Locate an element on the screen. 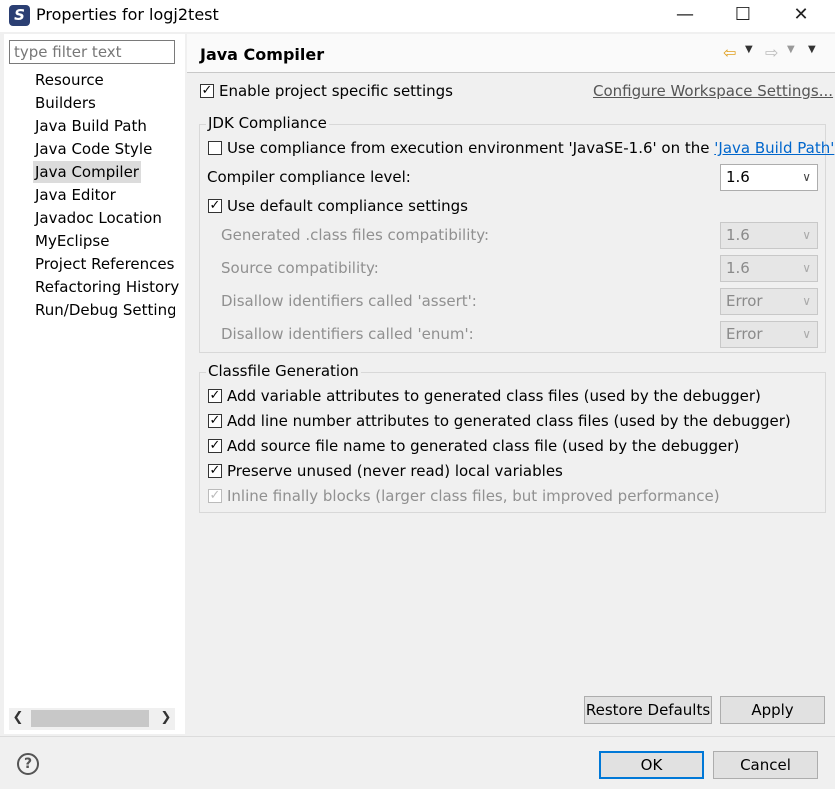  sidebar-item-project-references: Project References is located at coordinates (104, 264).